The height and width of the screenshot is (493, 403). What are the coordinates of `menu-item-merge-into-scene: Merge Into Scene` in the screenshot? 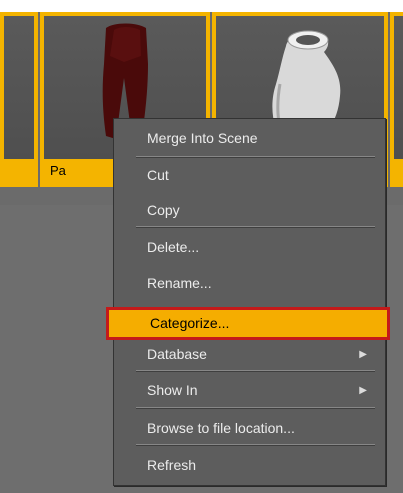 It's located at (255, 138).